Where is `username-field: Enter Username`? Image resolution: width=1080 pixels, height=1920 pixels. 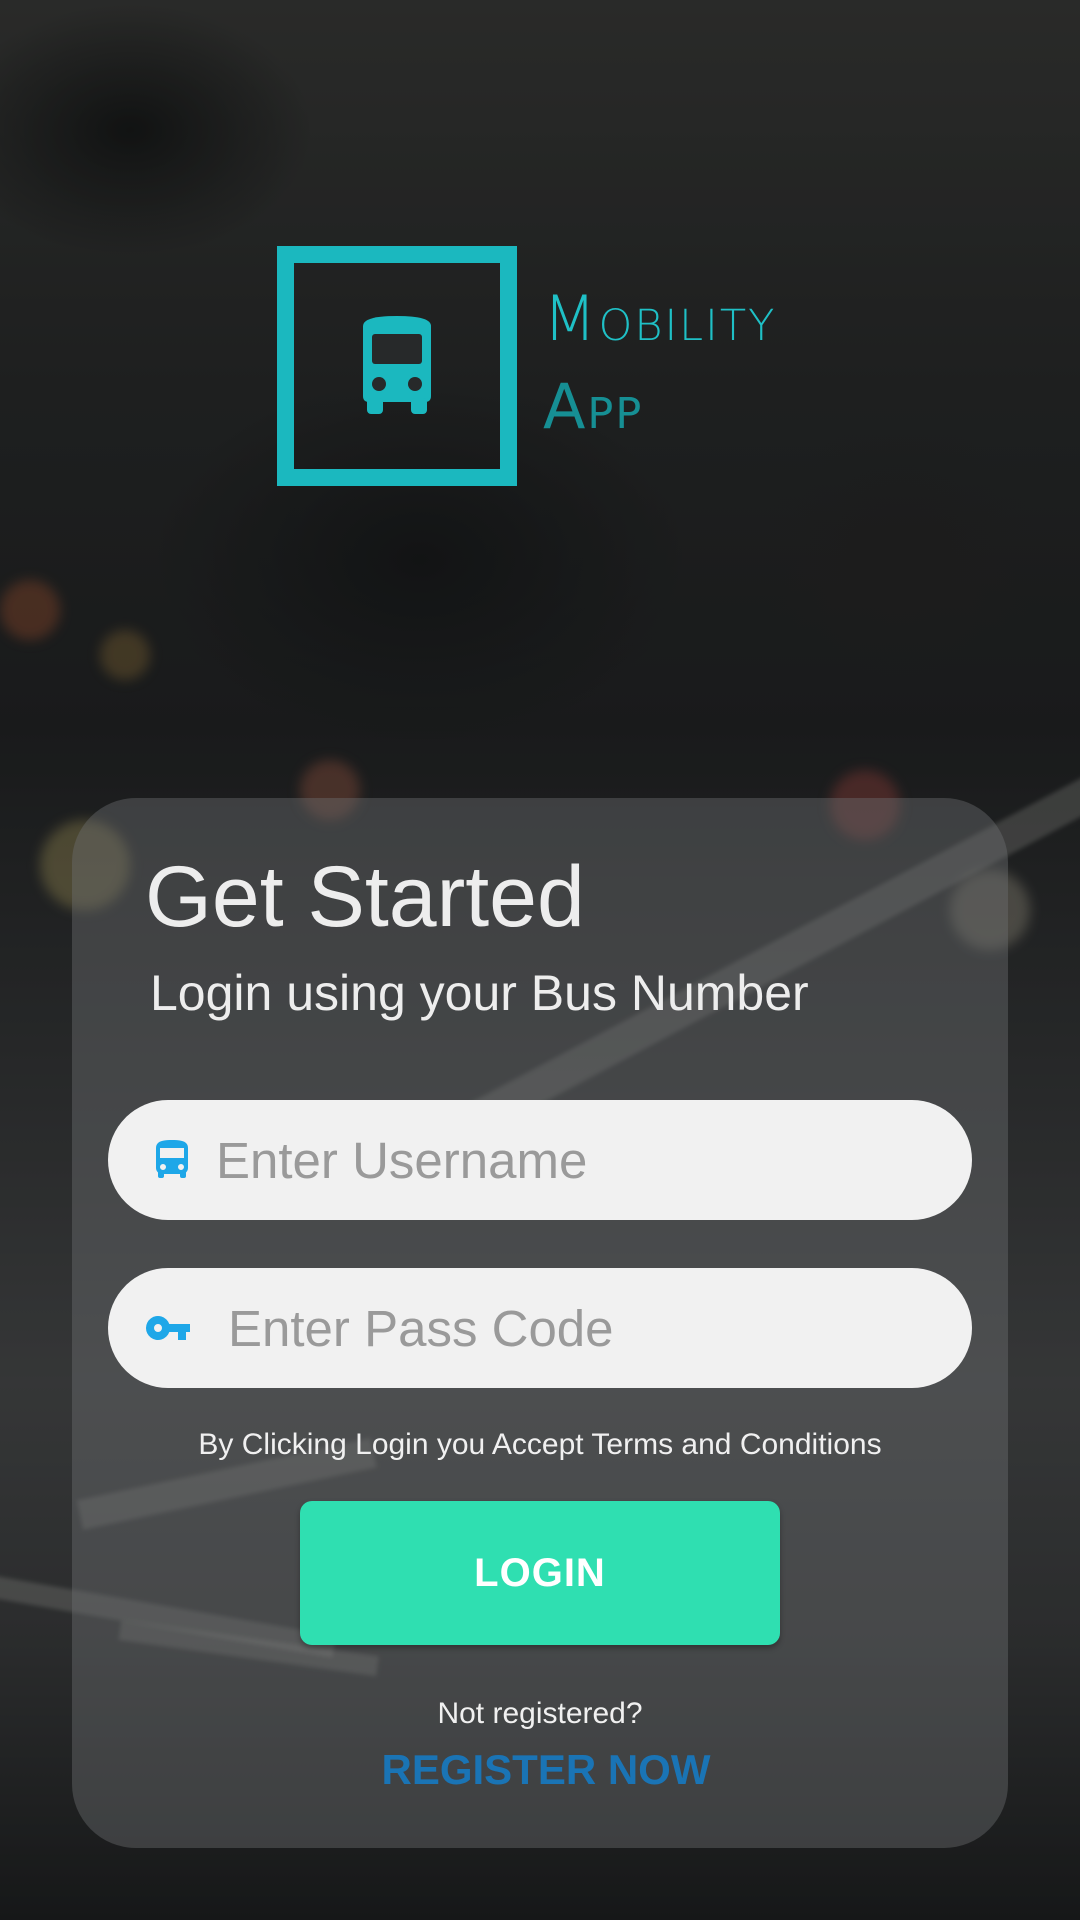
username-field: Enter Username is located at coordinates (540, 1160).